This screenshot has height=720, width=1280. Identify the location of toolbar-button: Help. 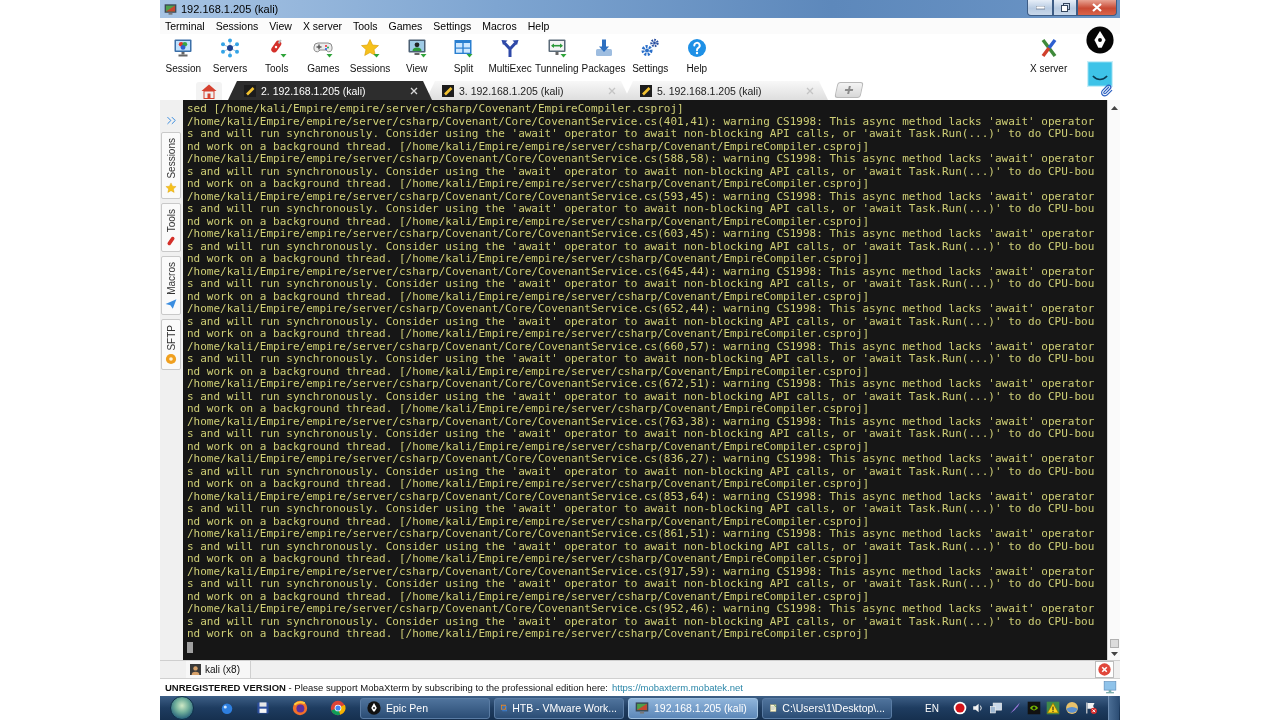
(697, 57).